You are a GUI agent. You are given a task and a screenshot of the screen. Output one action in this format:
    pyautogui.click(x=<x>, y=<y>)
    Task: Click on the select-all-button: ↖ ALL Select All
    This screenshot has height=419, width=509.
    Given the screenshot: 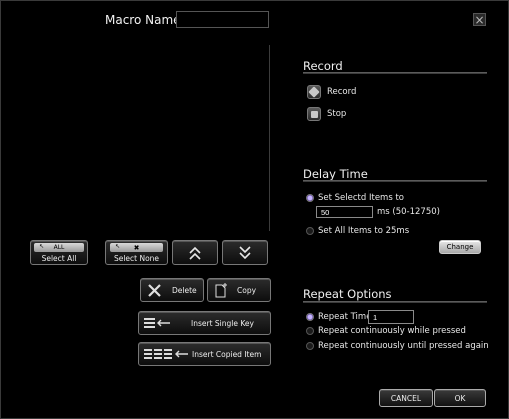 What is the action you would take?
    pyautogui.click(x=59, y=252)
    